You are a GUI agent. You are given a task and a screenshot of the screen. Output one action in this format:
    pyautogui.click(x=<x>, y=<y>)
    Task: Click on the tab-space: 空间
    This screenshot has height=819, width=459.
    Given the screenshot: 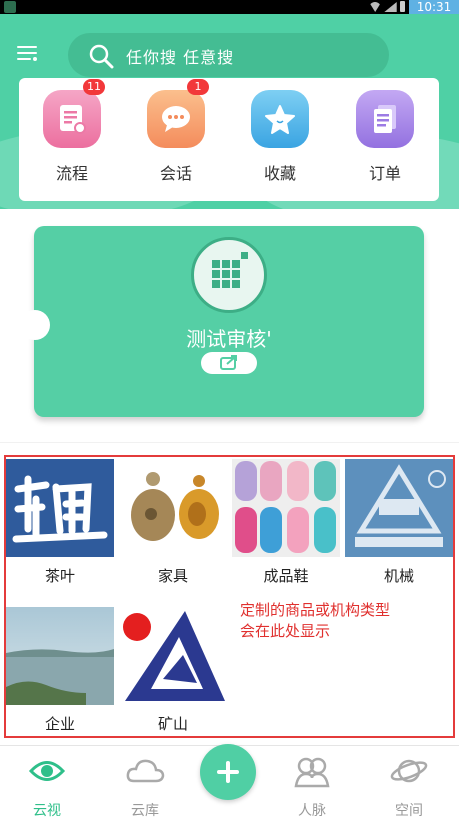 What is the action you would take?
    pyautogui.click(x=409, y=786)
    